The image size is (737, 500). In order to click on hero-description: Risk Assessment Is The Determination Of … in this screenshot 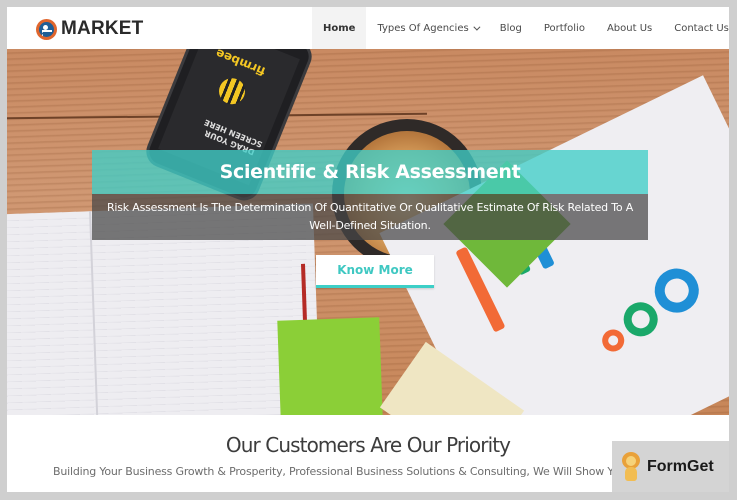, I will do `click(370, 216)`.